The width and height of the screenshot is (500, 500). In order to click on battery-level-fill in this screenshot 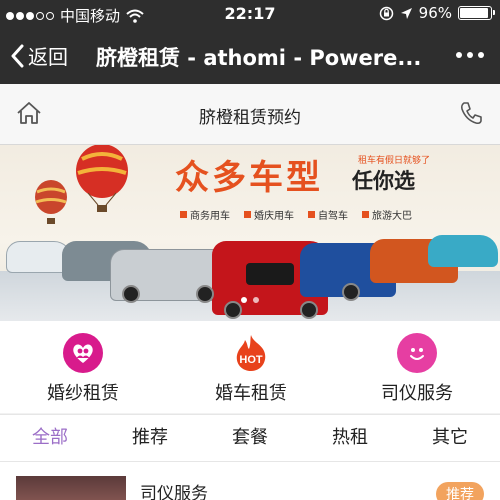, I will do `click(474, 13)`.